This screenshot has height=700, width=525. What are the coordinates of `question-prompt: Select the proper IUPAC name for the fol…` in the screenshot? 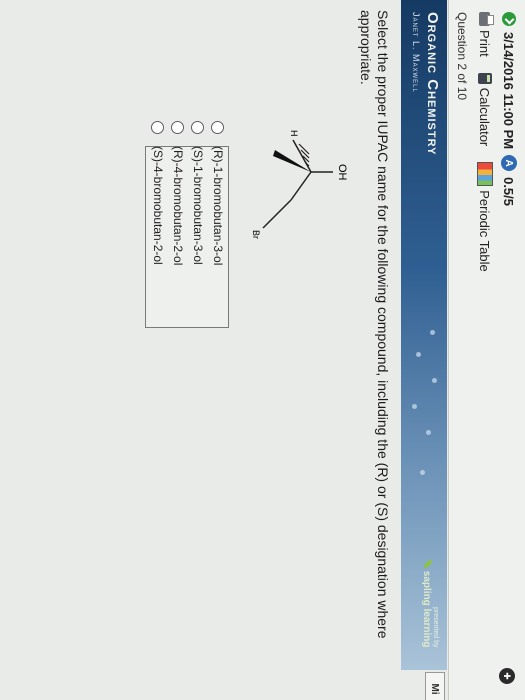 It's located at (374, 324).